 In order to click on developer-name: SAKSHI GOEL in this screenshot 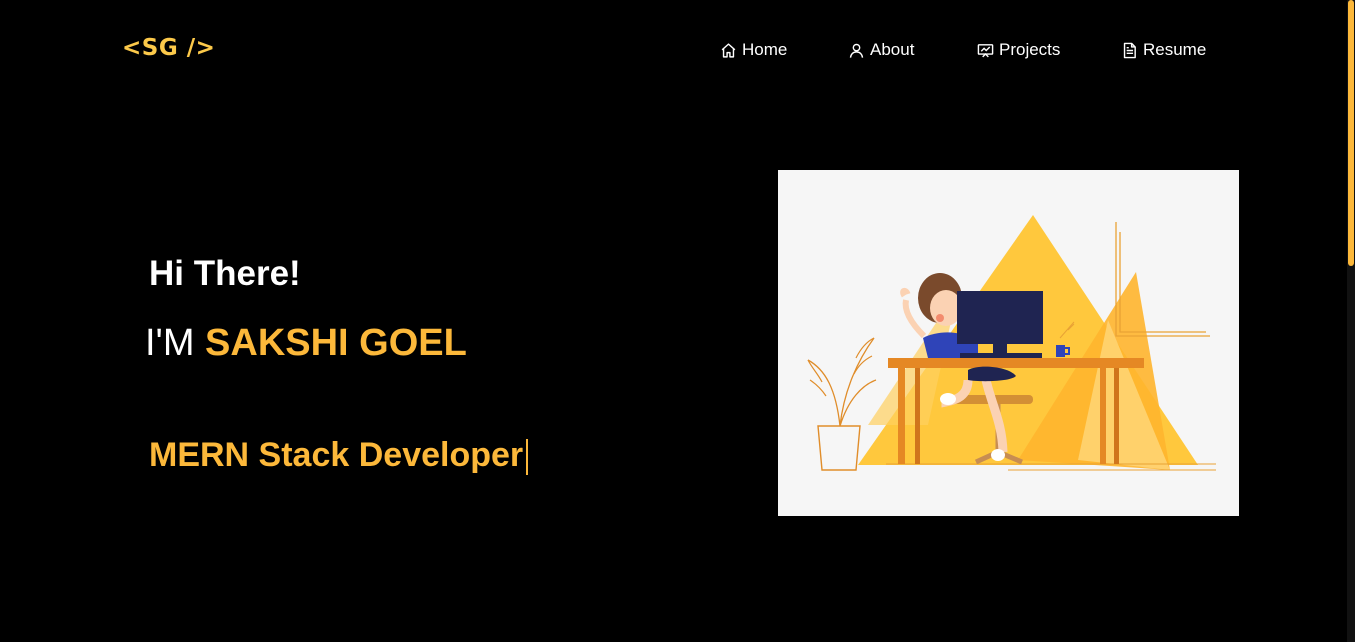, I will do `click(336, 343)`.